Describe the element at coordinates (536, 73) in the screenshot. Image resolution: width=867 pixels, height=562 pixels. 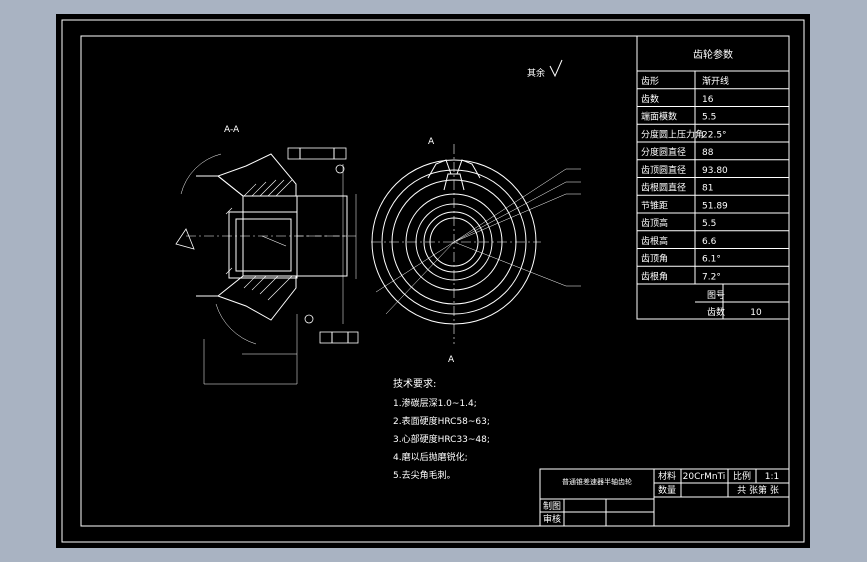
I see `surface-note-text: 其余` at that location.